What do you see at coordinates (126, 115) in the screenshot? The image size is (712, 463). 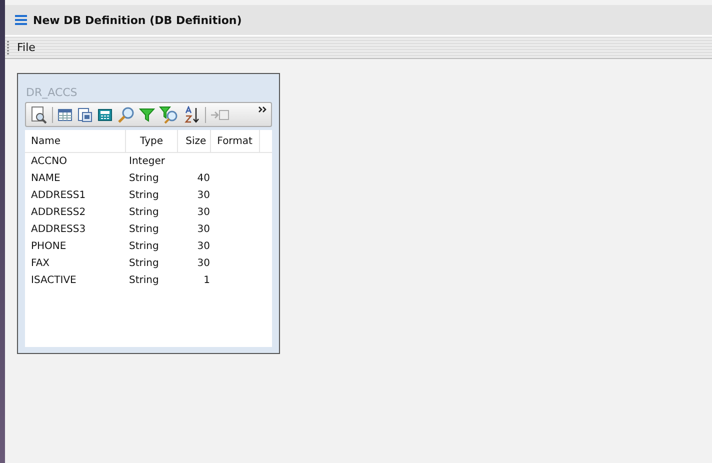 I see `search-icon` at bounding box center [126, 115].